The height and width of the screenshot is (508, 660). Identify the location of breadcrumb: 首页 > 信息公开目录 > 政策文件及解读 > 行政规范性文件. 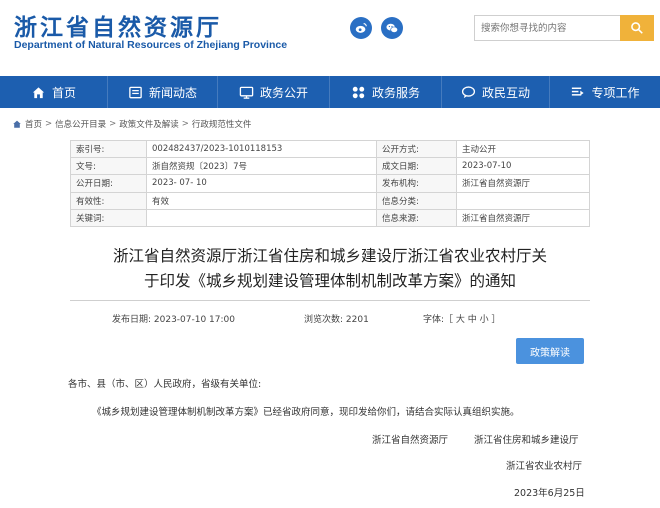
(131, 124).